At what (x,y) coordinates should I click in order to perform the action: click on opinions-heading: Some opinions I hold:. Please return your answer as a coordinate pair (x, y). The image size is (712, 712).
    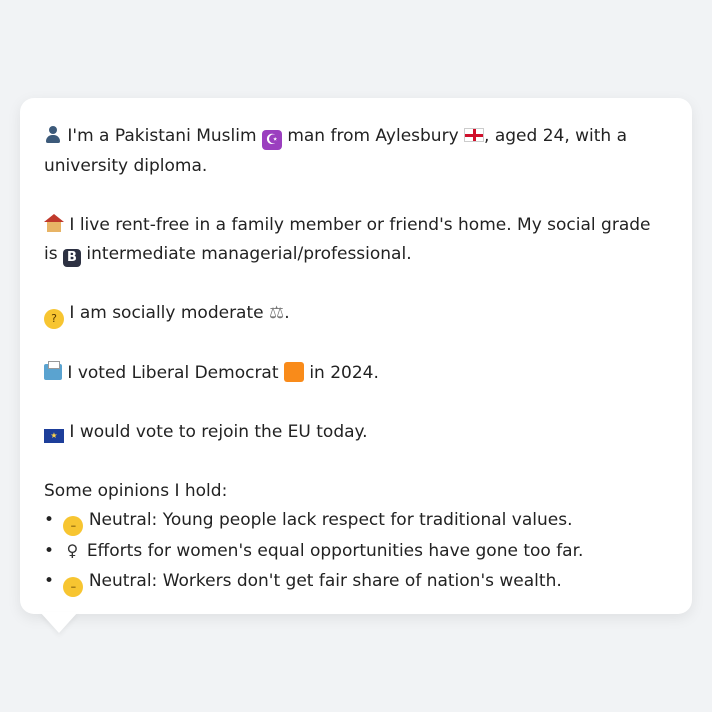
    Looking at the image, I should click on (136, 490).